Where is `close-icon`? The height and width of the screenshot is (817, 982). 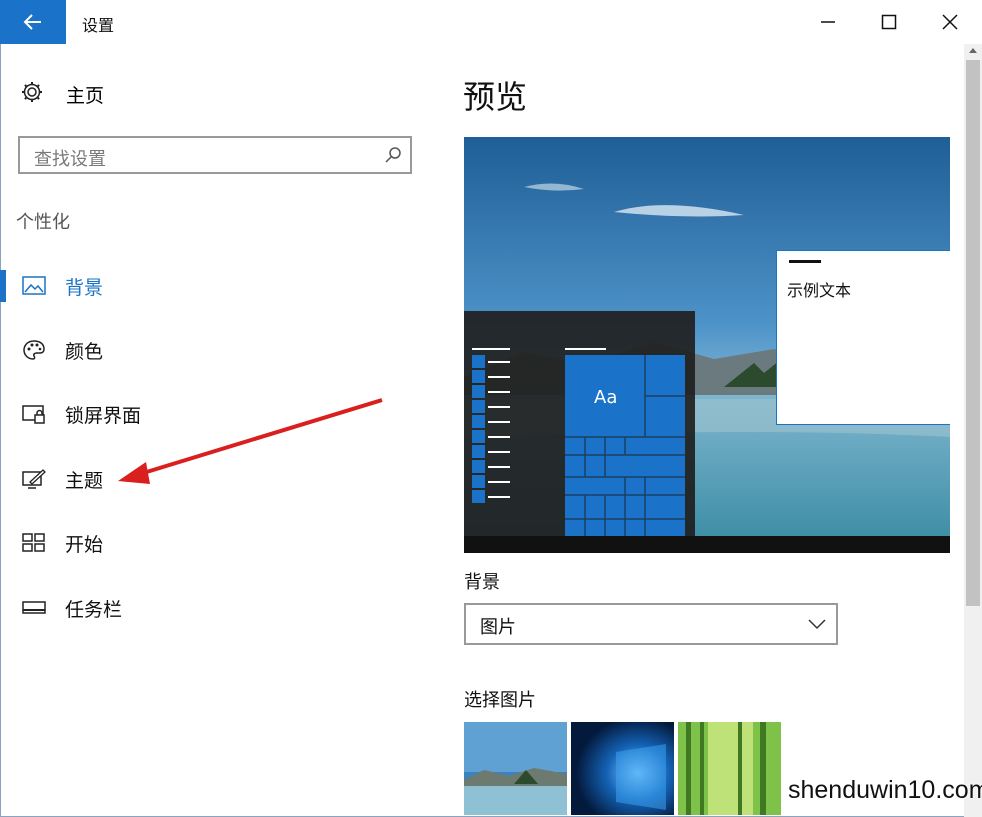
close-icon is located at coordinates (950, 22).